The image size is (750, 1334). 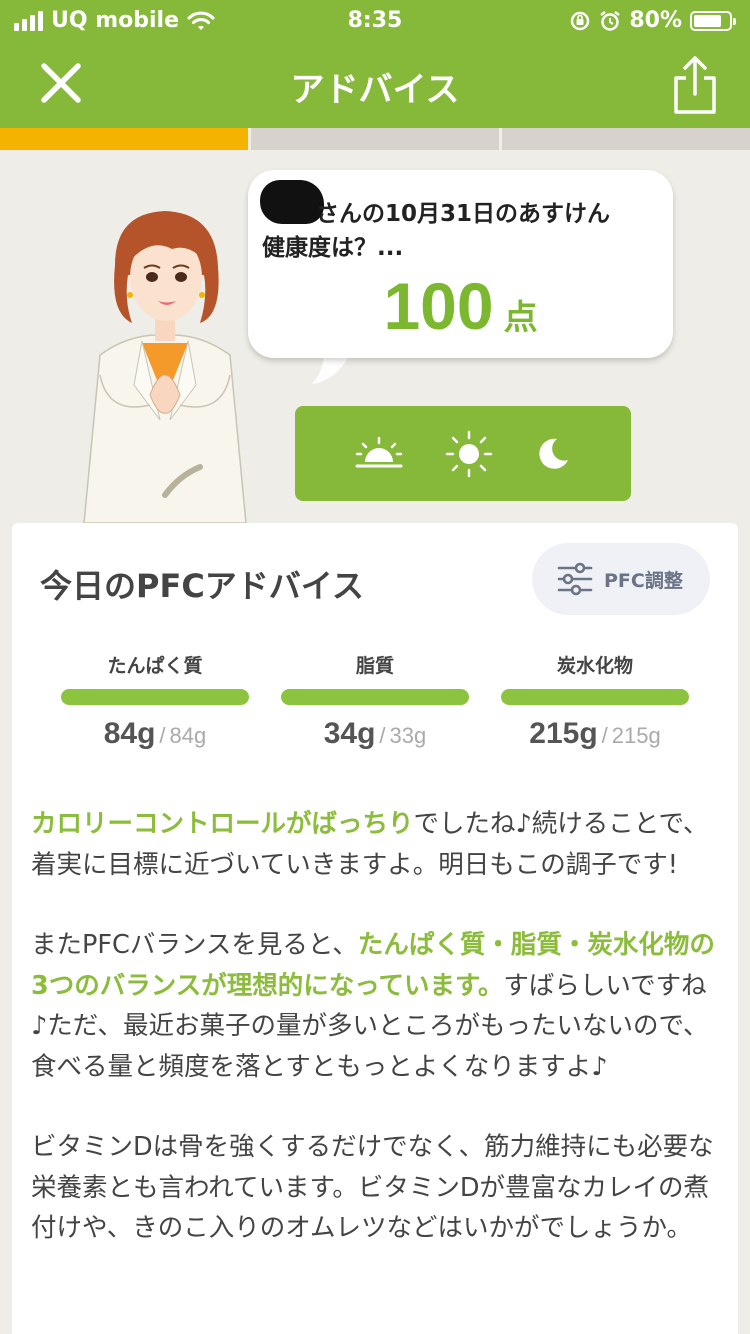 I want to click on advisor-illustration, so click(x=165, y=367).